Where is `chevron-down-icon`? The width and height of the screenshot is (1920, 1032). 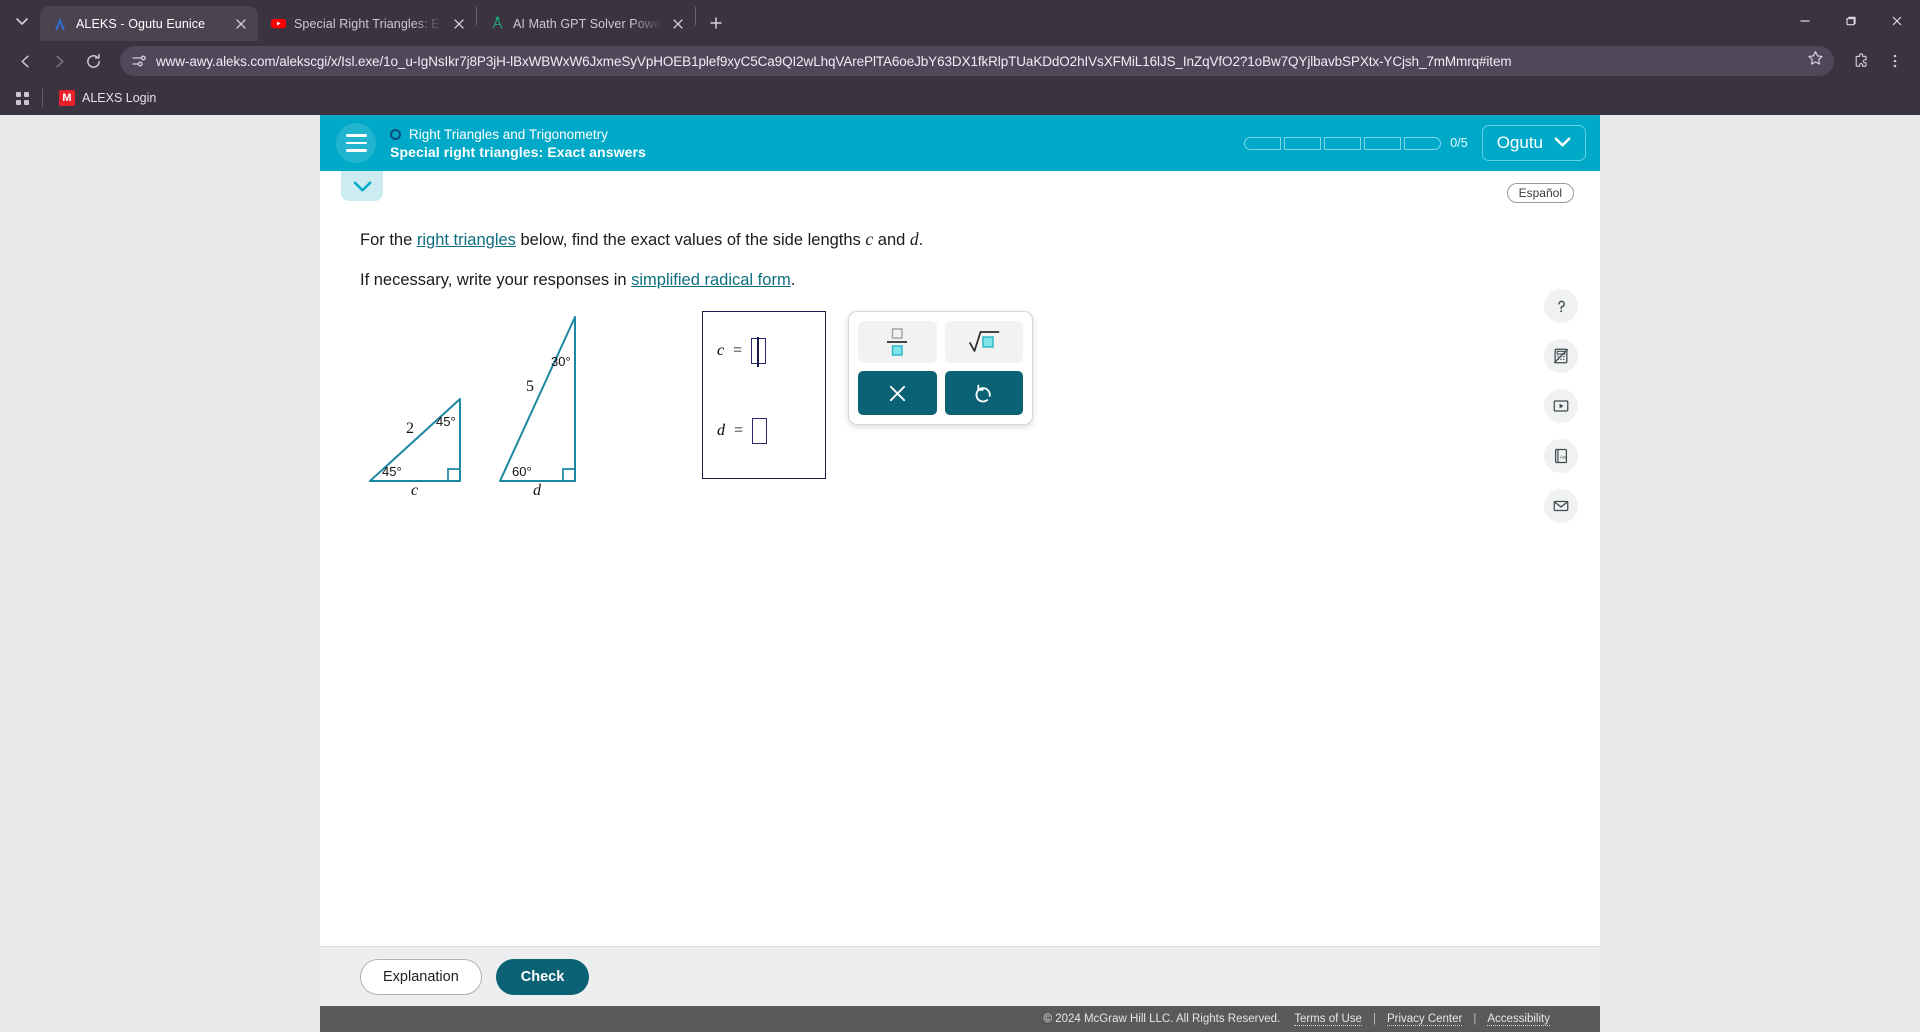 chevron-down-icon is located at coordinates (1562, 143).